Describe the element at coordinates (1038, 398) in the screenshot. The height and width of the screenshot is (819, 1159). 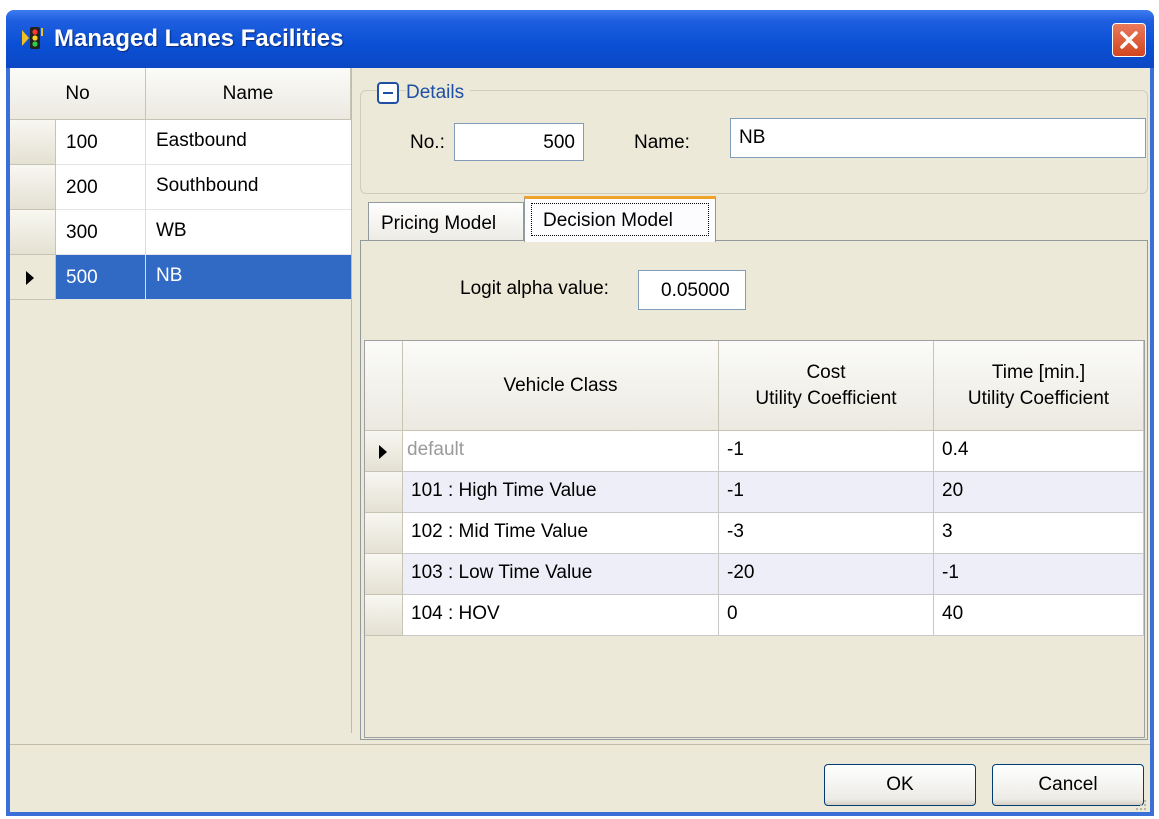
I see `time-header-line2: Utility Coefficient` at that location.